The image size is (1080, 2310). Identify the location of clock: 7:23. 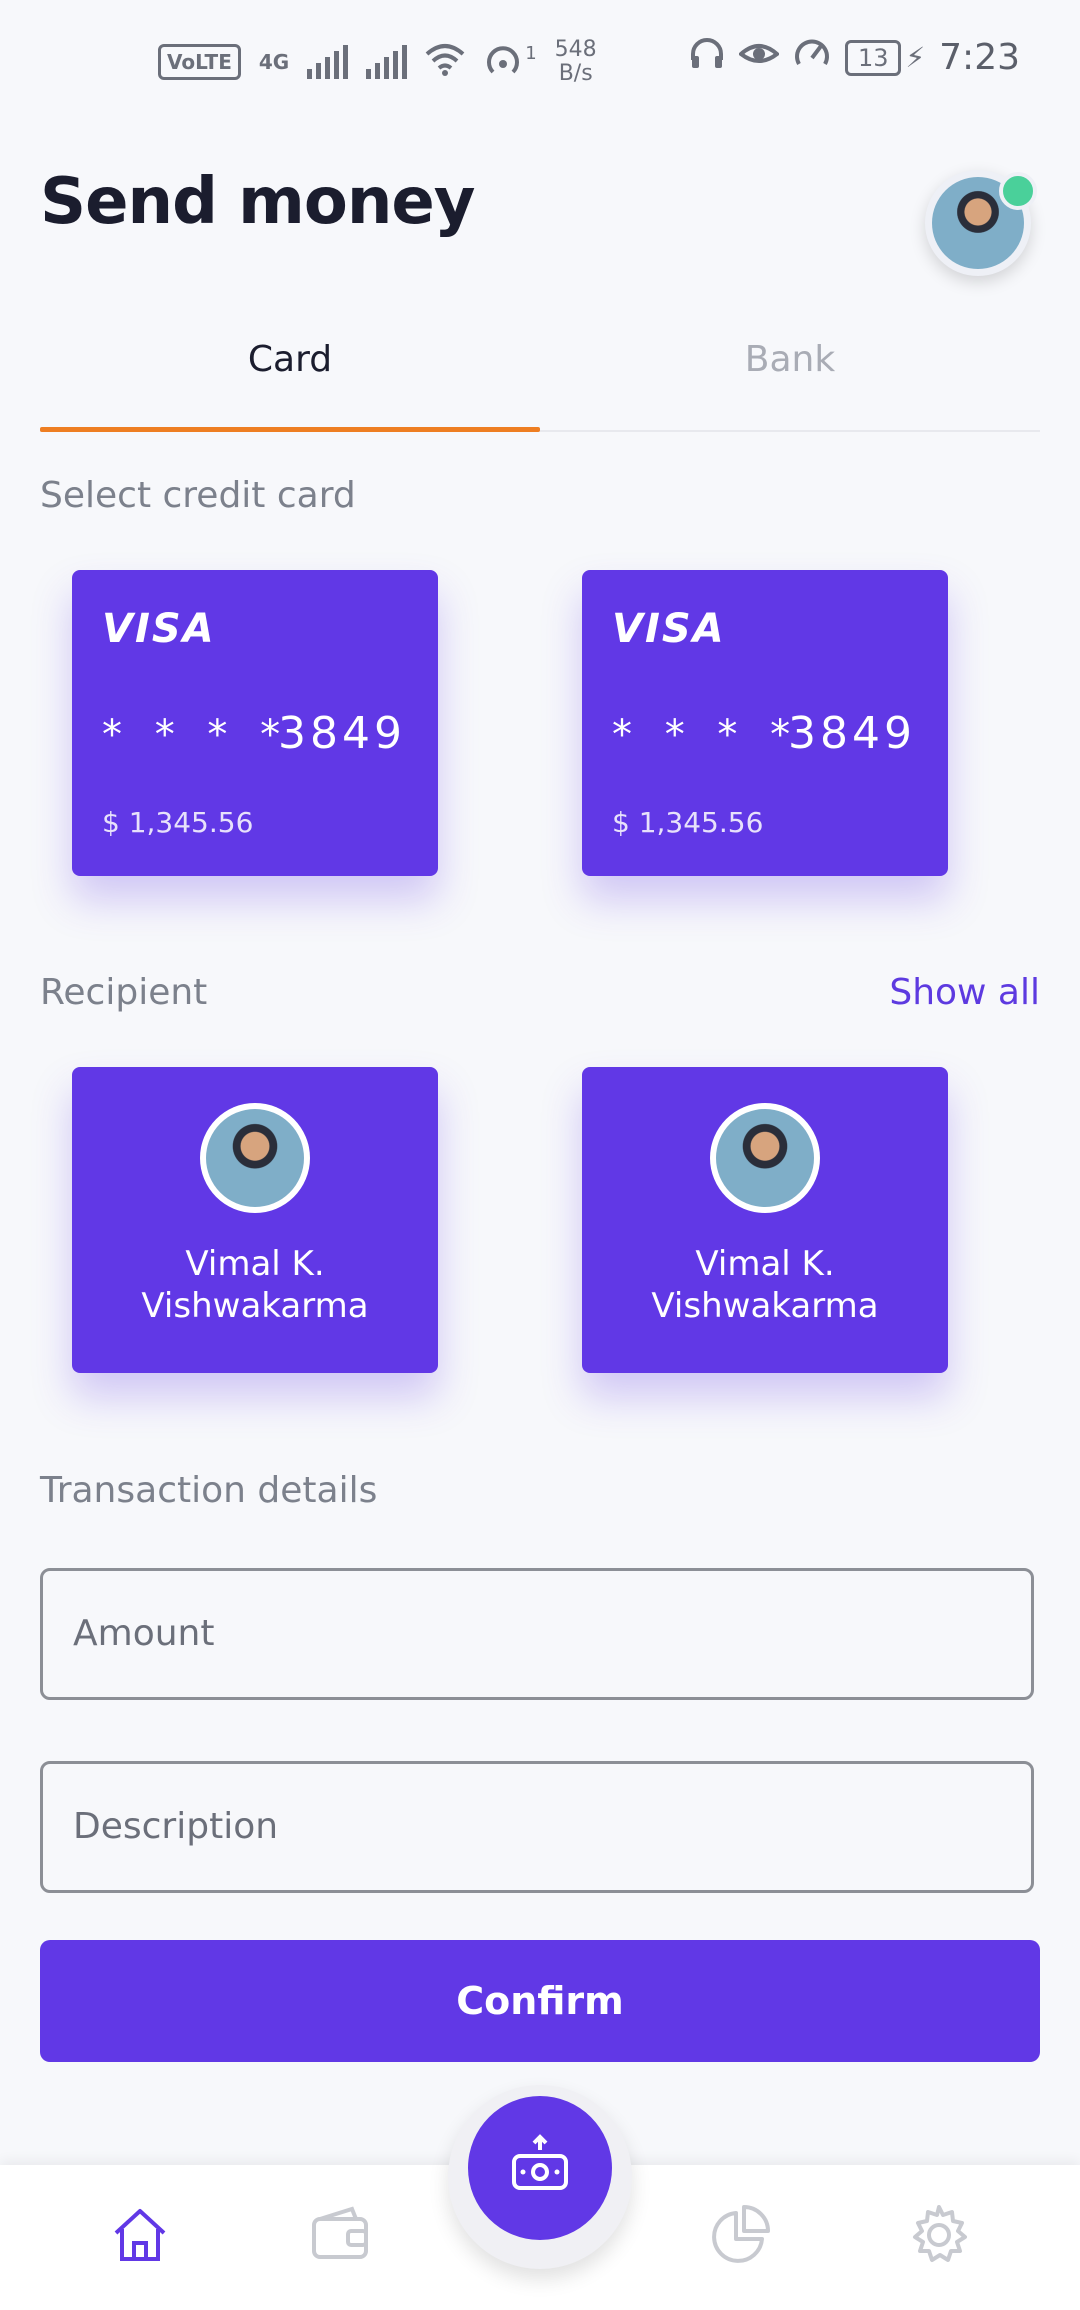
(979, 57).